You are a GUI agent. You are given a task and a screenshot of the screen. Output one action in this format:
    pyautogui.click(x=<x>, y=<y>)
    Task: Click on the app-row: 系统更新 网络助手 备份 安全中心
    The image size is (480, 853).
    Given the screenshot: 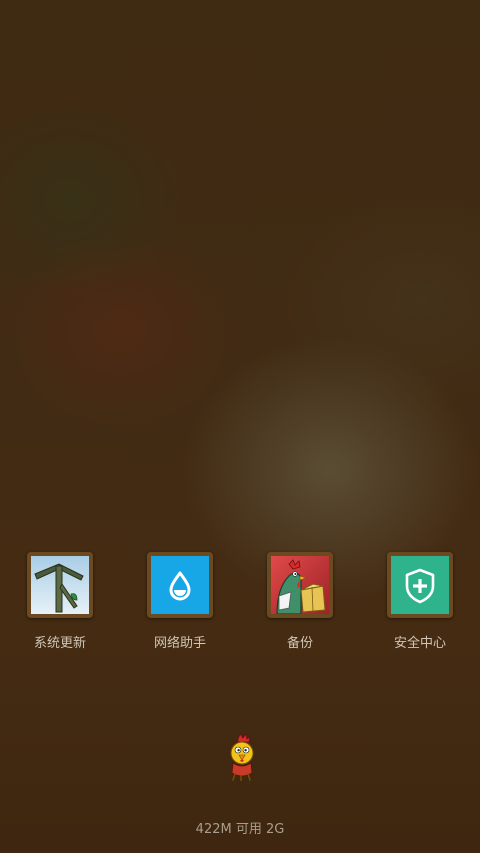 What is the action you would take?
    pyautogui.click(x=240, y=602)
    